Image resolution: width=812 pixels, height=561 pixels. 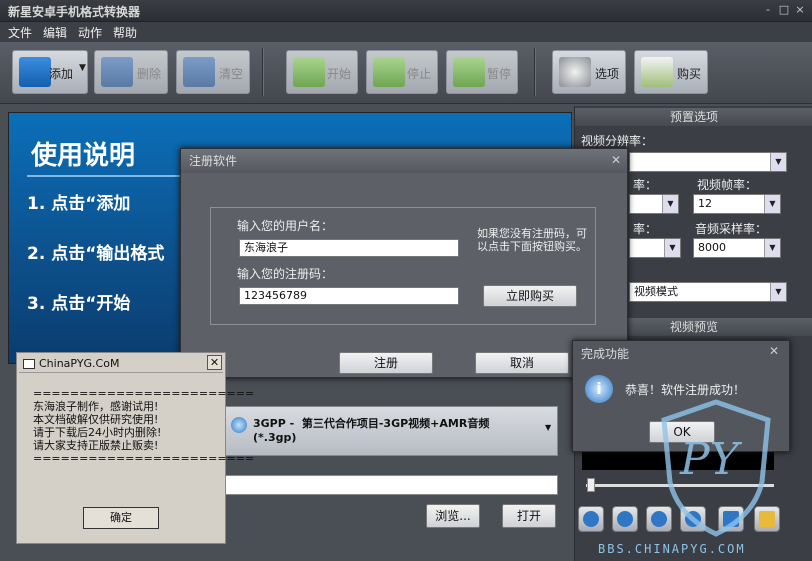 What do you see at coordinates (275, 437) in the screenshot?
I see `format-ext: (*.3gp)` at bounding box center [275, 437].